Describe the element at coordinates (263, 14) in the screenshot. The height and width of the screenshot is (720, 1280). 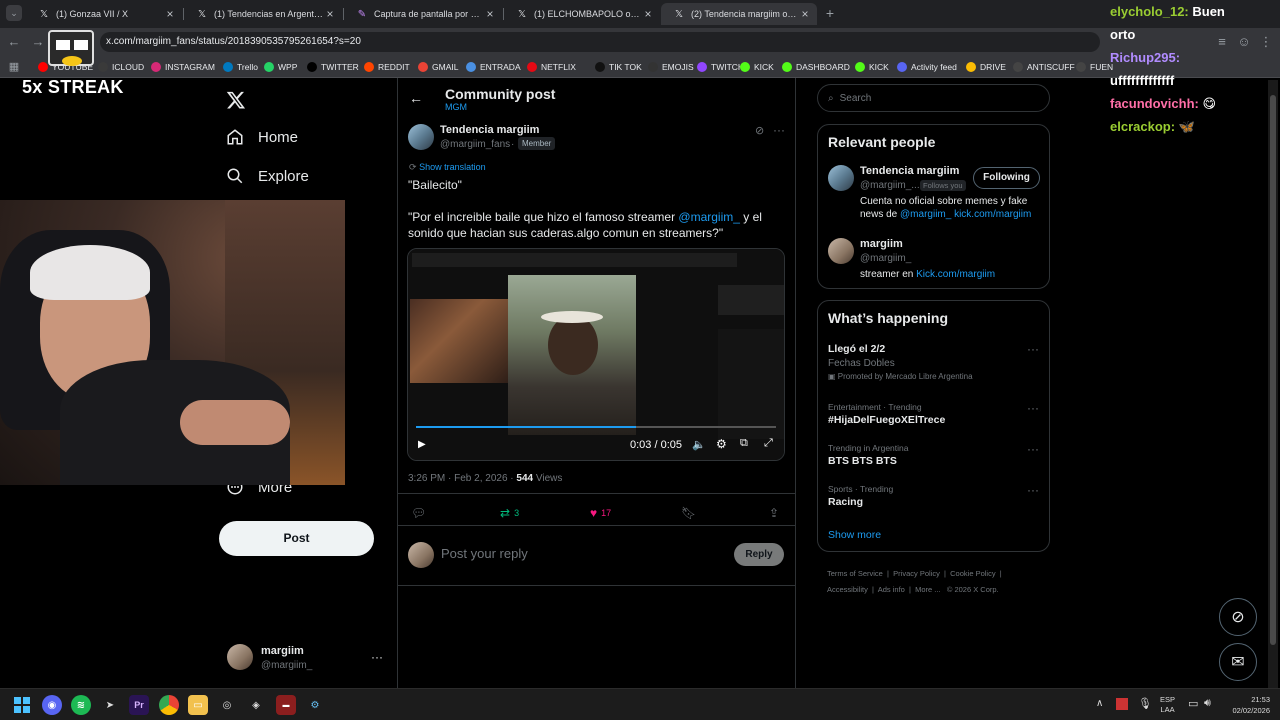
I see `browser-tab: 𝕏 (1) Tendencias en Argentina on ×` at that location.